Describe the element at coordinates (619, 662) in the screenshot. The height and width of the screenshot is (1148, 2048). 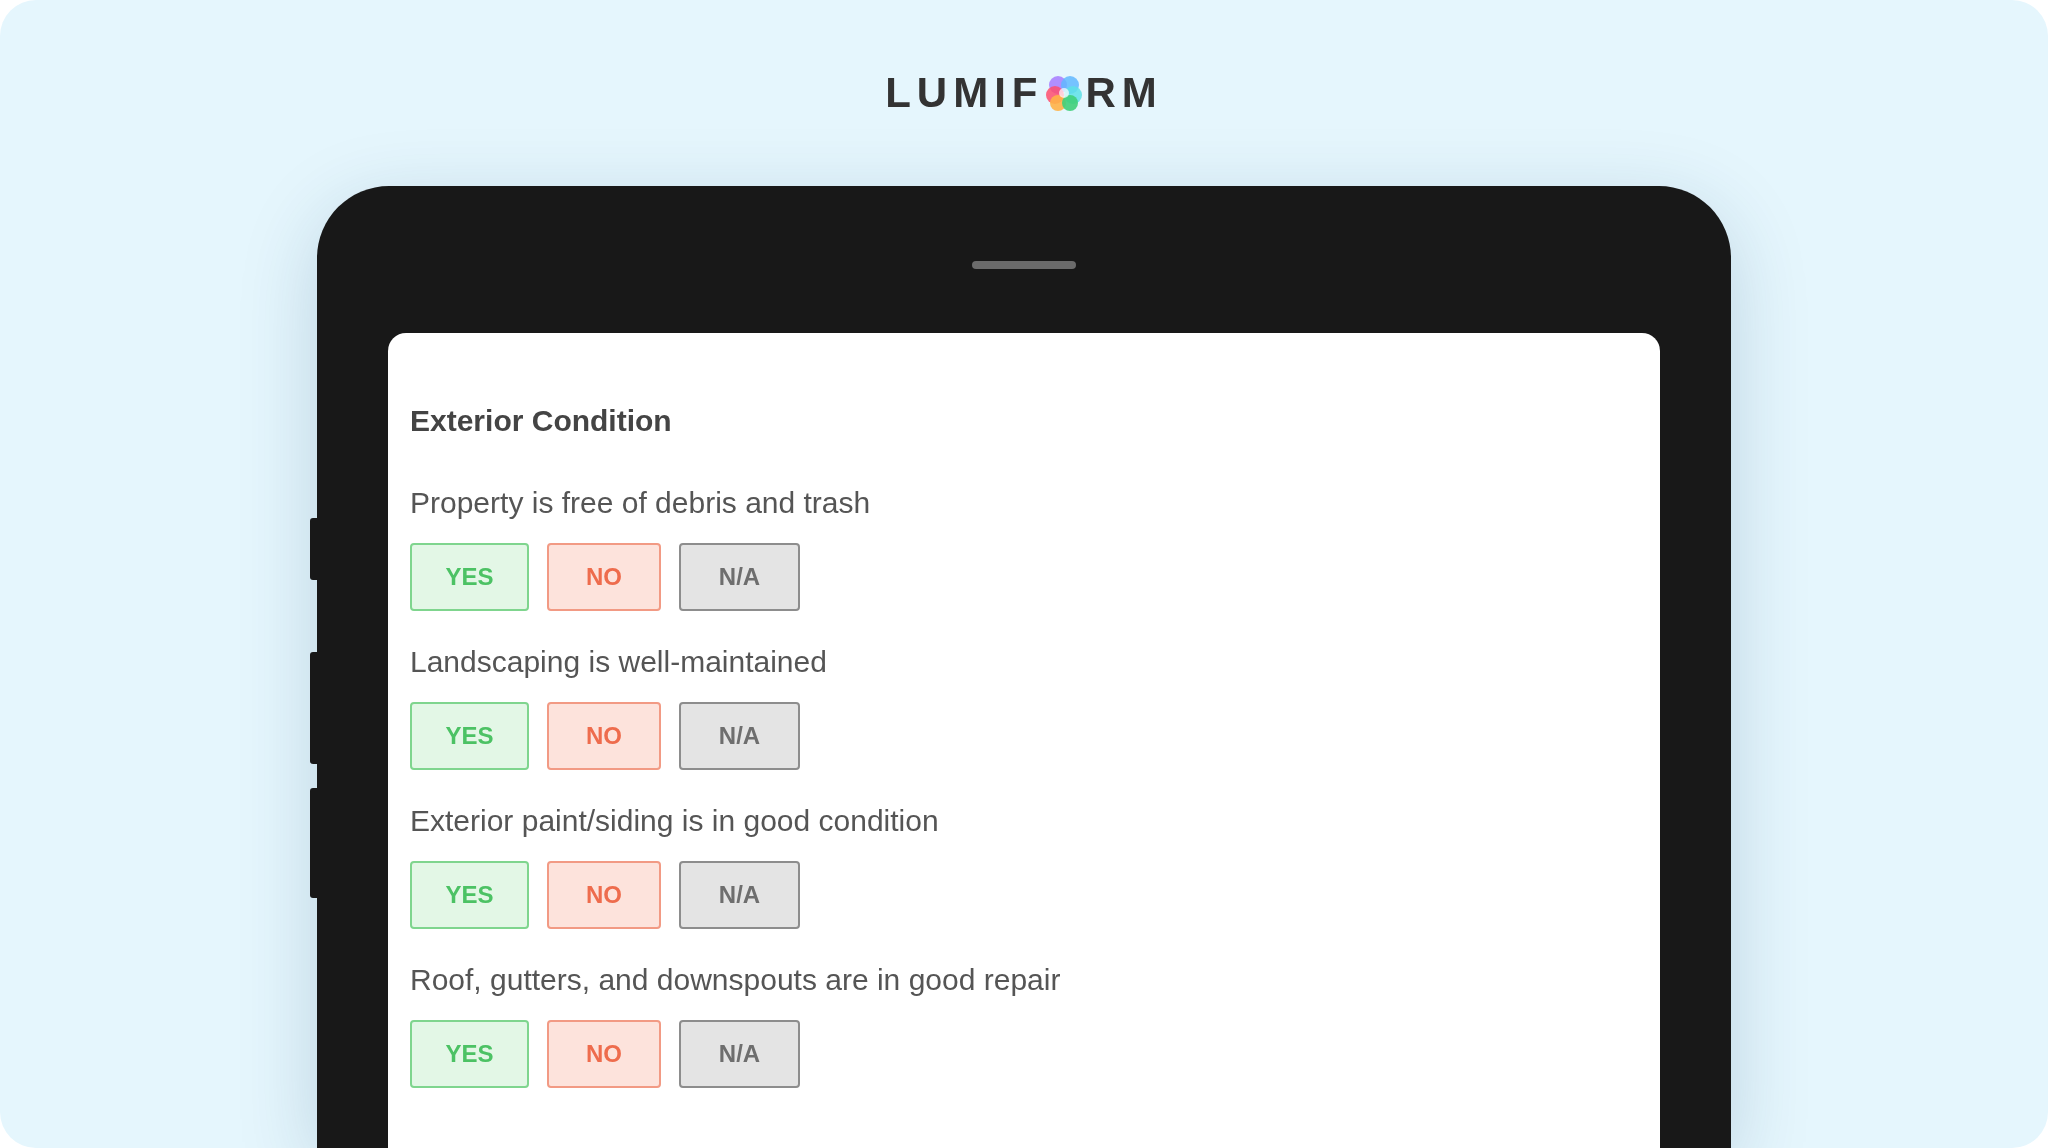
I see `question-text: Landscaping is well-maintained` at that location.